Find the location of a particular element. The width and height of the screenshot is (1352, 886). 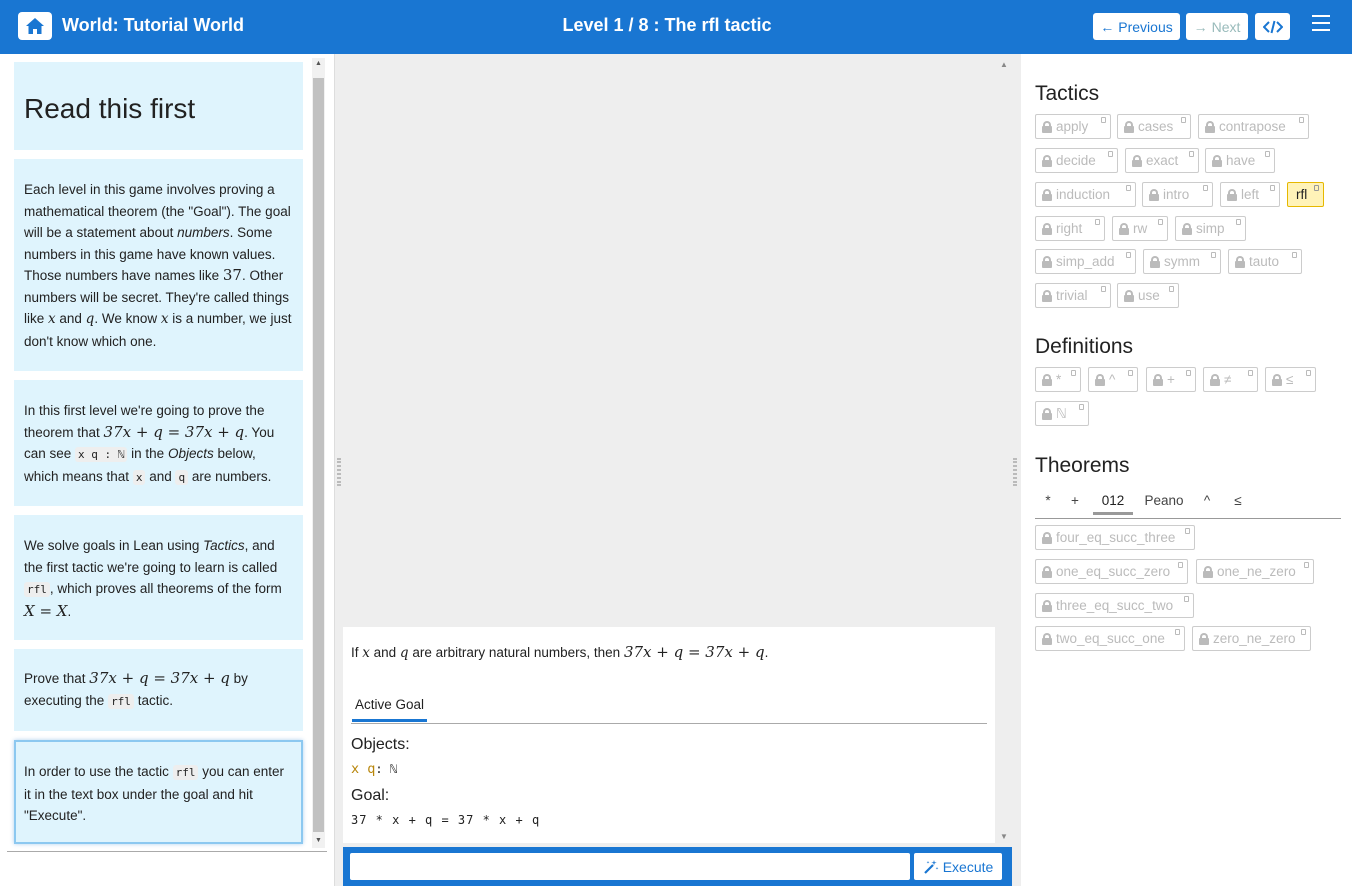

tab-divider is located at coordinates (669, 723).